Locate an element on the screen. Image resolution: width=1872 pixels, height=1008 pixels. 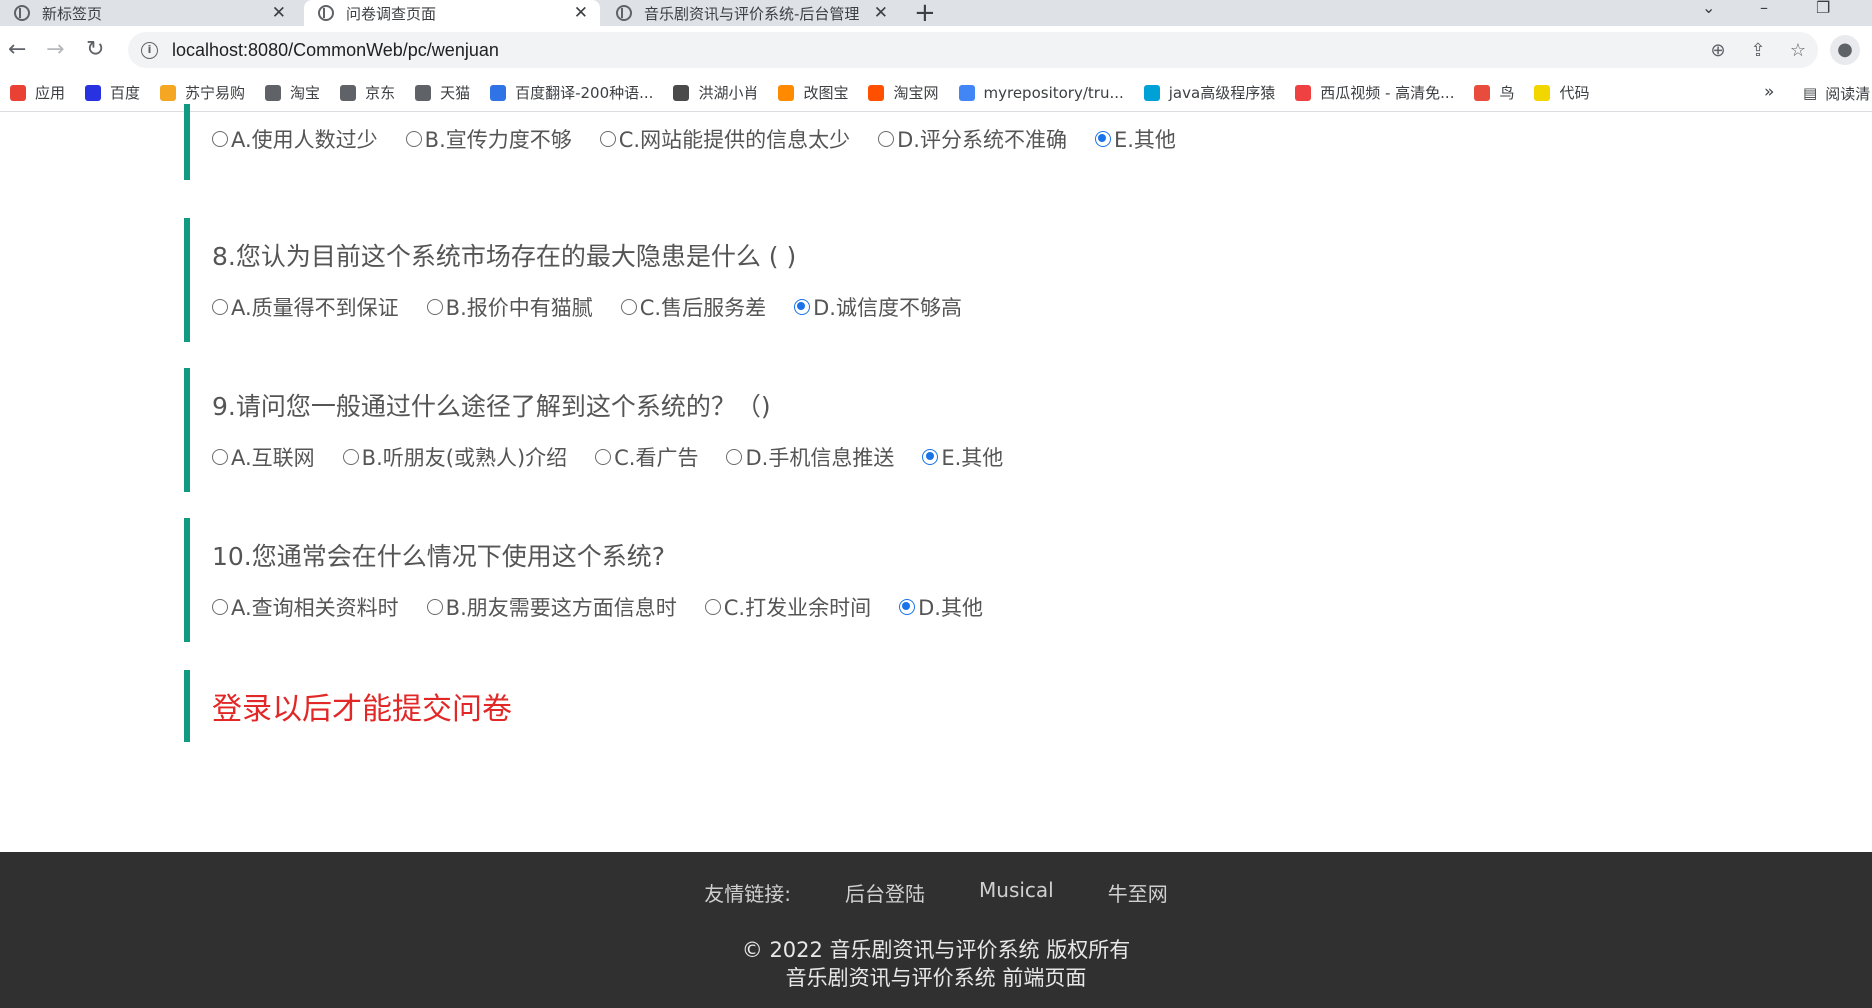
radio-option: D.手机信息推送 is located at coordinates (810, 457).